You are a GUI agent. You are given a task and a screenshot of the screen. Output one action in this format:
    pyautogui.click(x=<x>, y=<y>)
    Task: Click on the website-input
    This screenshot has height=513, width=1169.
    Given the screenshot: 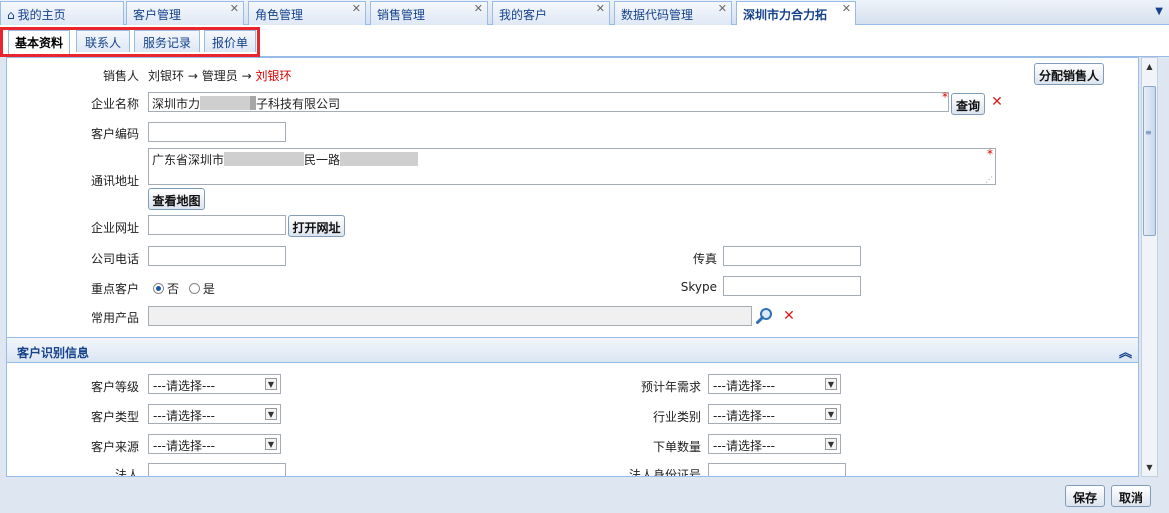 What is the action you would take?
    pyautogui.click(x=217, y=225)
    